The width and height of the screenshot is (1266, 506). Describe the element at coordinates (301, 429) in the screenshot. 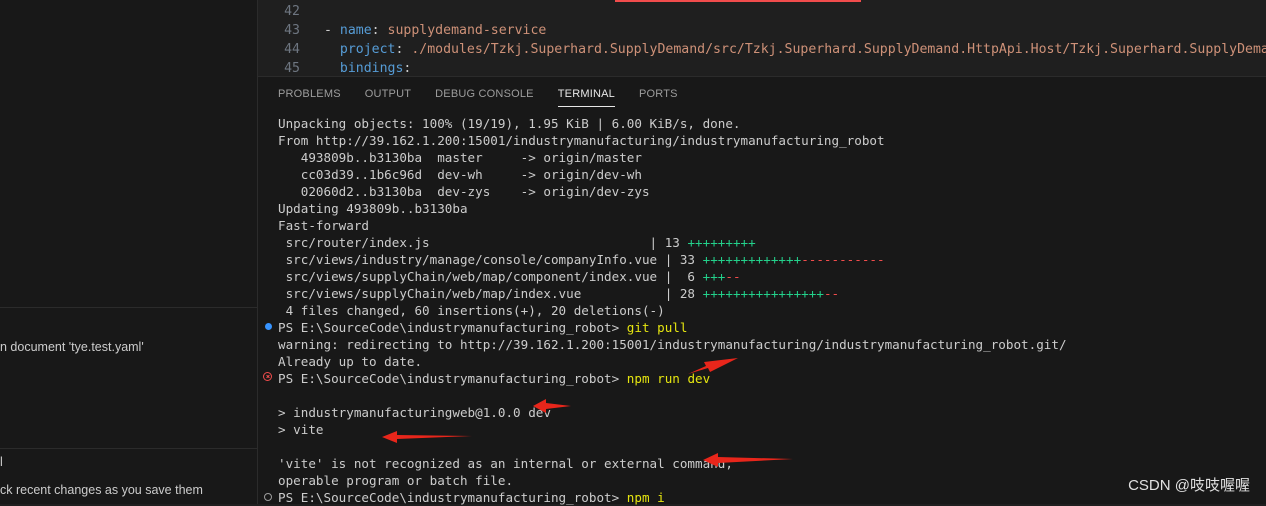

I see `terminal-line: > vite` at that location.